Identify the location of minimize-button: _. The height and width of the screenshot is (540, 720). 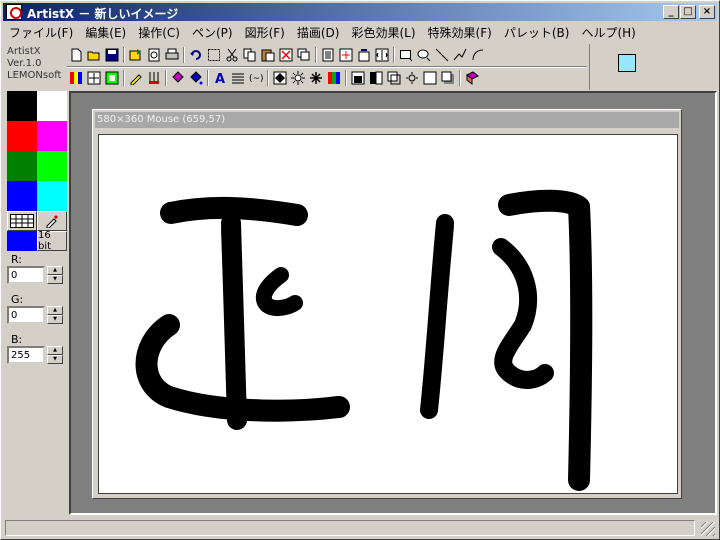
(671, 12).